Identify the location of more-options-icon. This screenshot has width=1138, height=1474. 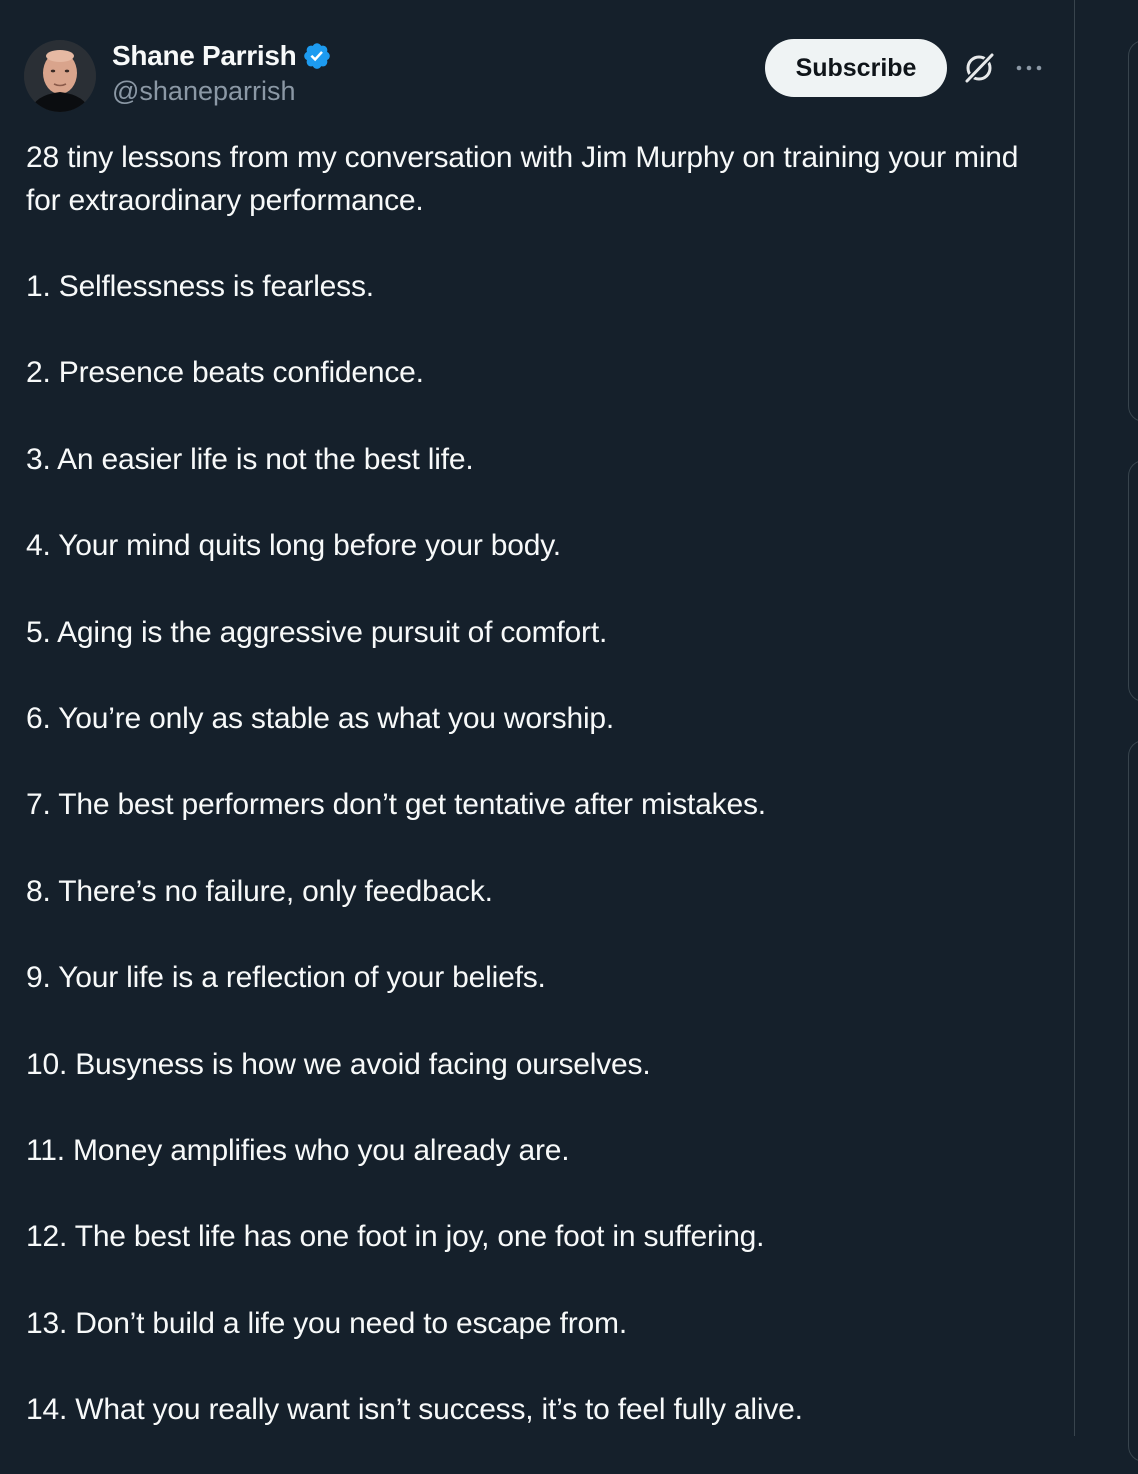
(1029, 68).